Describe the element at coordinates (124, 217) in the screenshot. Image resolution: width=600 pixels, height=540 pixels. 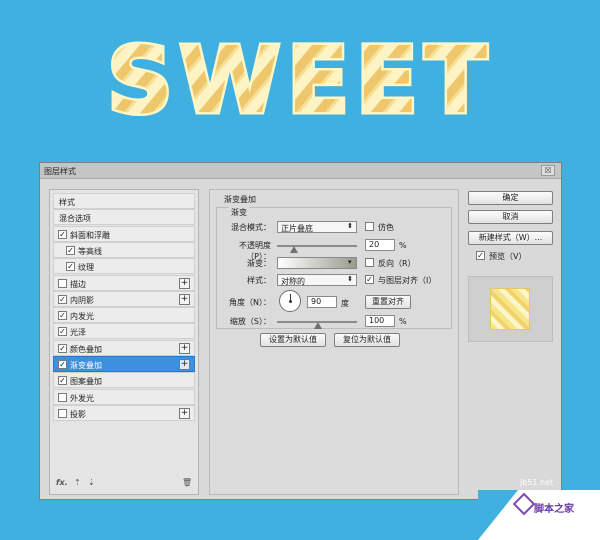
I see `style-list-item: 混合选项` at that location.